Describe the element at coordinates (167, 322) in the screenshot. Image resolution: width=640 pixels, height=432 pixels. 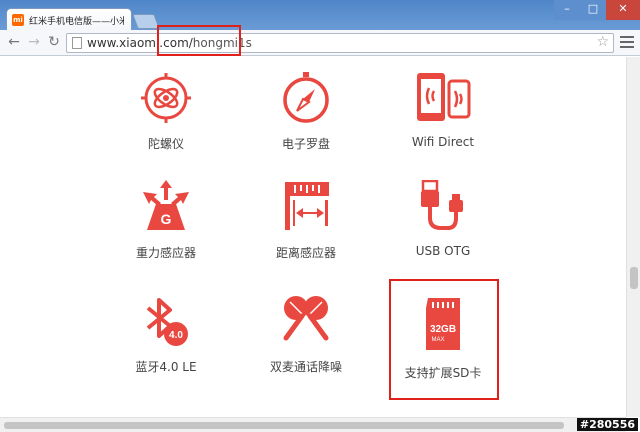
I see `bluetooth-icon: 4.0` at that location.